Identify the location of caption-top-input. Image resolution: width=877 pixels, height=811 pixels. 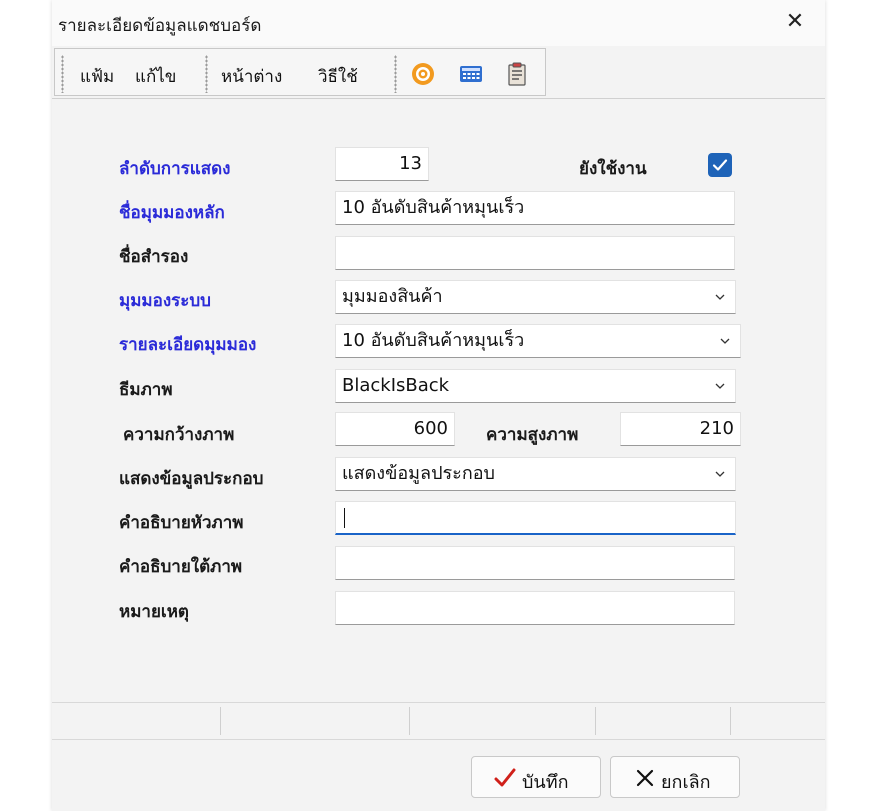
(535, 518).